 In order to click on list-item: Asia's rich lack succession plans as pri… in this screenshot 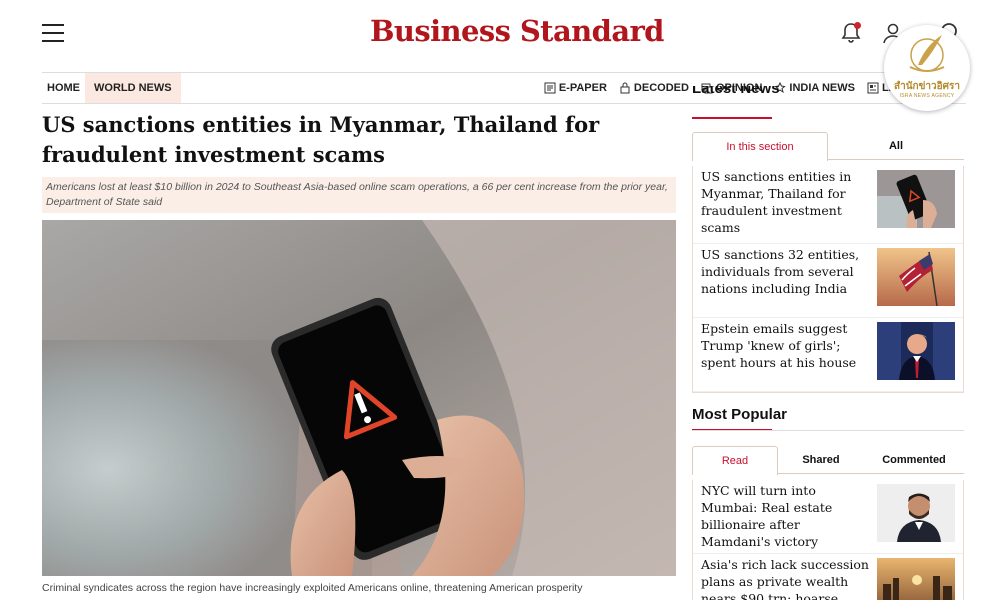, I will do `click(828, 577)`.